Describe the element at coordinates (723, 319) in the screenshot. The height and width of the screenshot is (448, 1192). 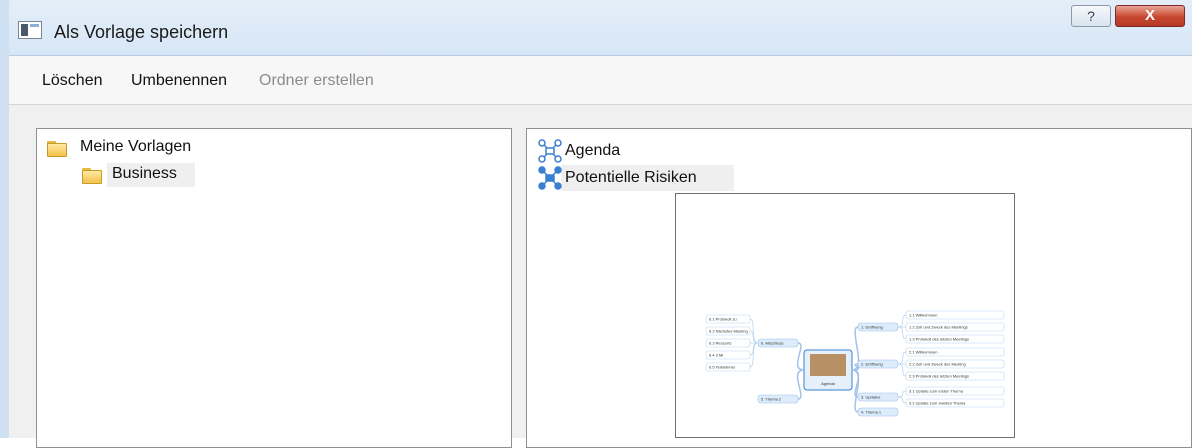
I see `mindmap-child-label: 6.1 Protokoll zu` at that location.